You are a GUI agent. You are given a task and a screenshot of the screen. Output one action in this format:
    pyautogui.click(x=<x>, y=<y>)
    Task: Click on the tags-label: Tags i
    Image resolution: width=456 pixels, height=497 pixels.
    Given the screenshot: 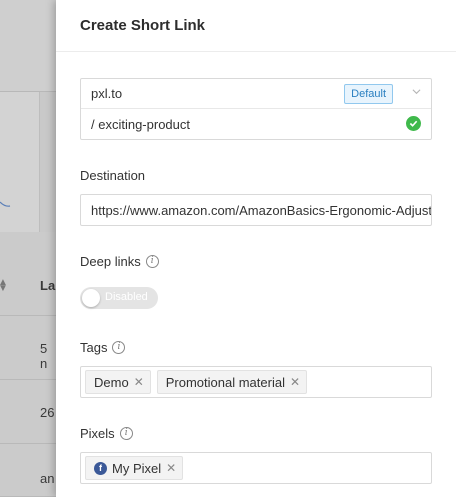 What is the action you would take?
    pyautogui.click(x=103, y=347)
    